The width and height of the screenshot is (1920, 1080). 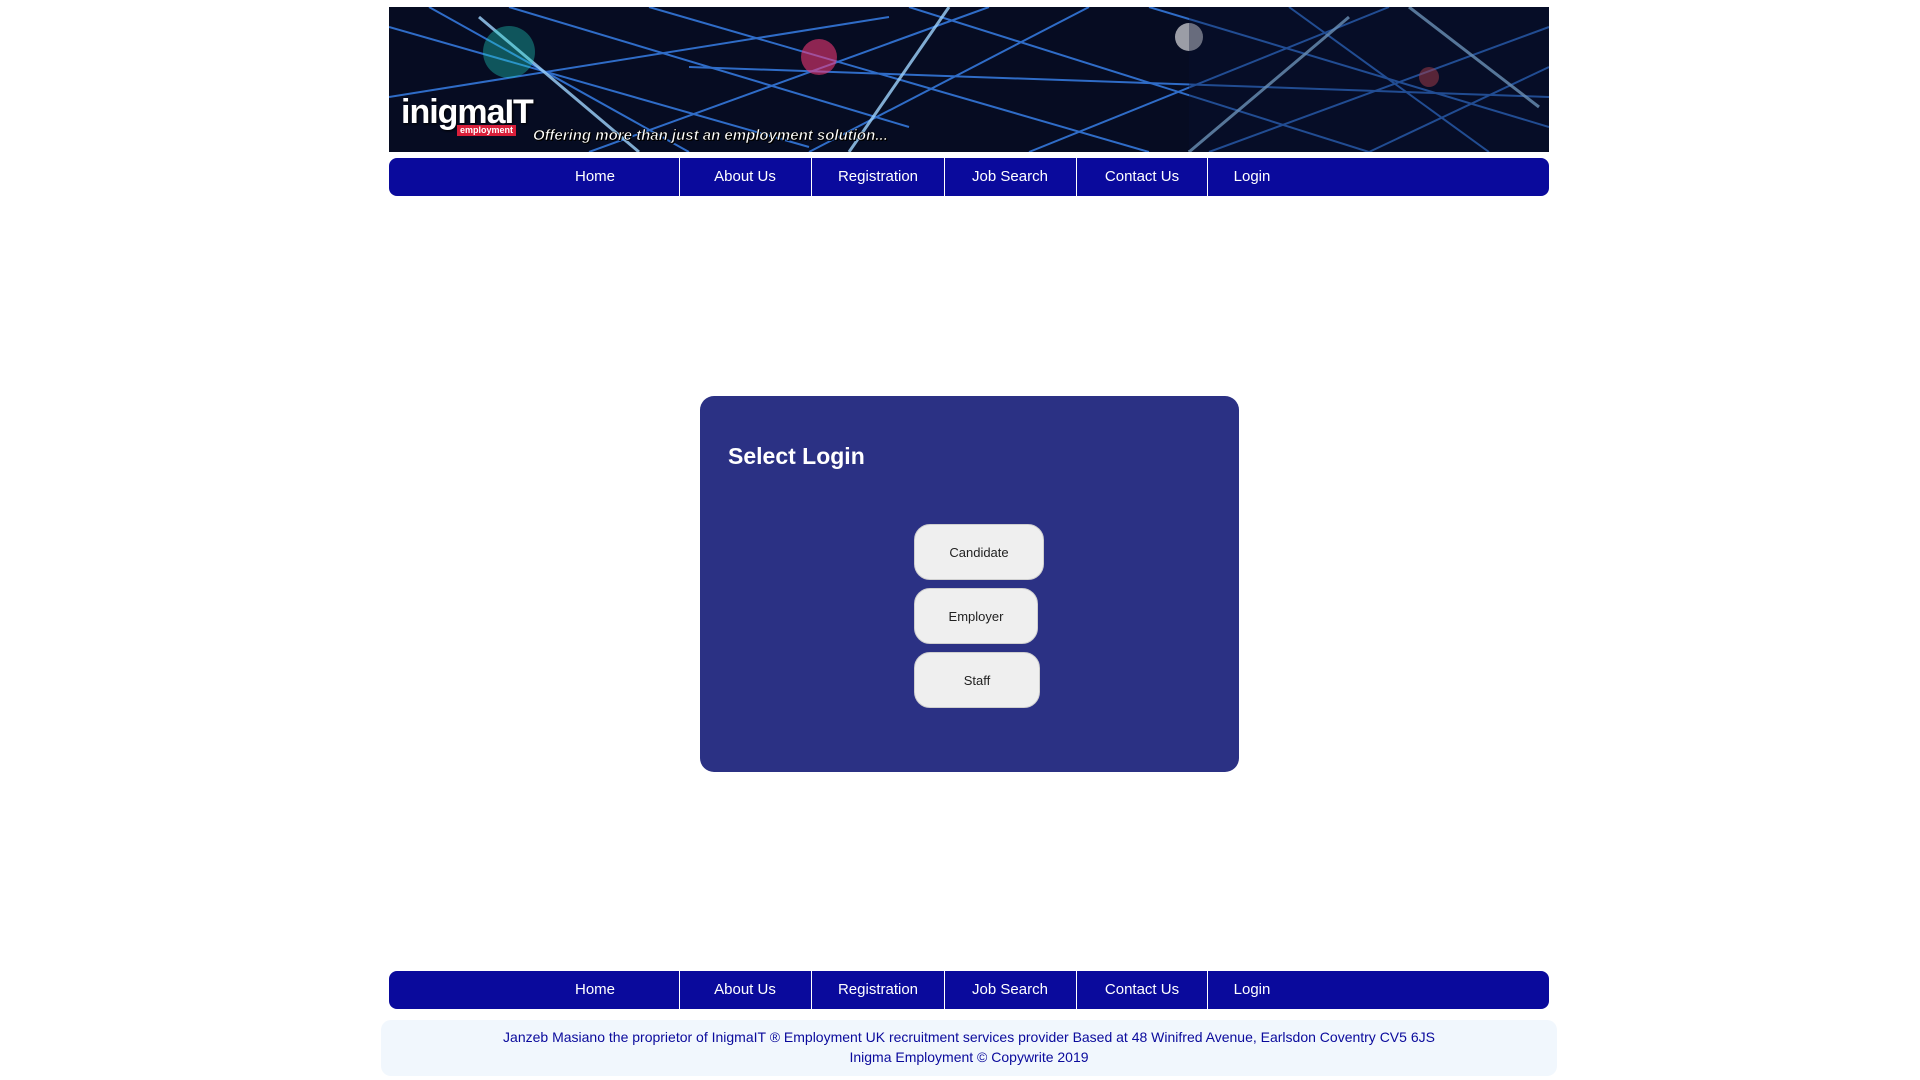 What do you see at coordinates (969, 1057) in the screenshot?
I see `footer-copyright: Inigma Employment © Copywrite 2019` at bounding box center [969, 1057].